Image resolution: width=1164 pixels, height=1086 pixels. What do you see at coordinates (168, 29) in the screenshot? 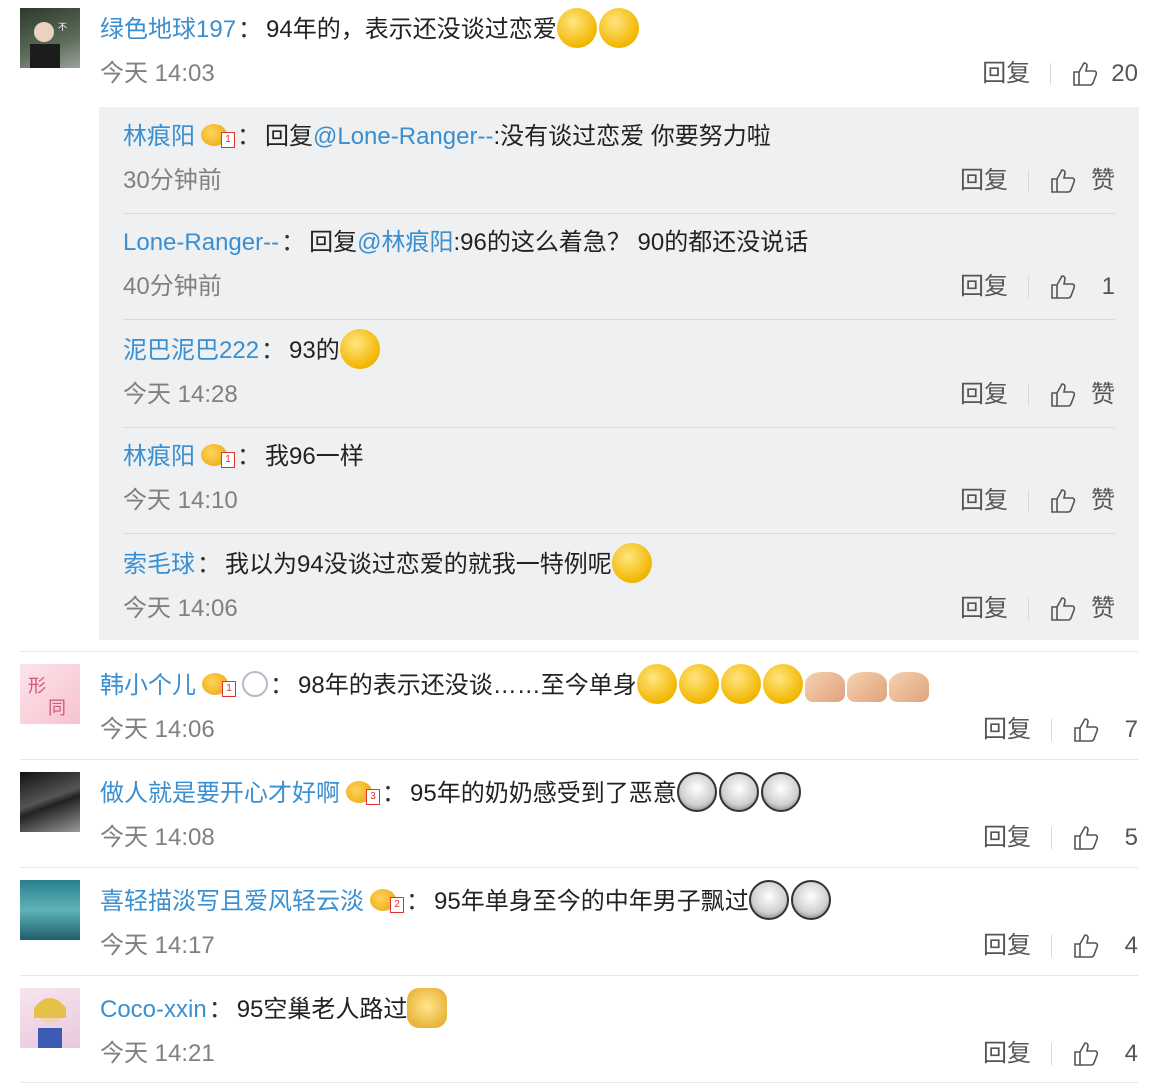
I see `username-link: 绿色地球197` at bounding box center [168, 29].